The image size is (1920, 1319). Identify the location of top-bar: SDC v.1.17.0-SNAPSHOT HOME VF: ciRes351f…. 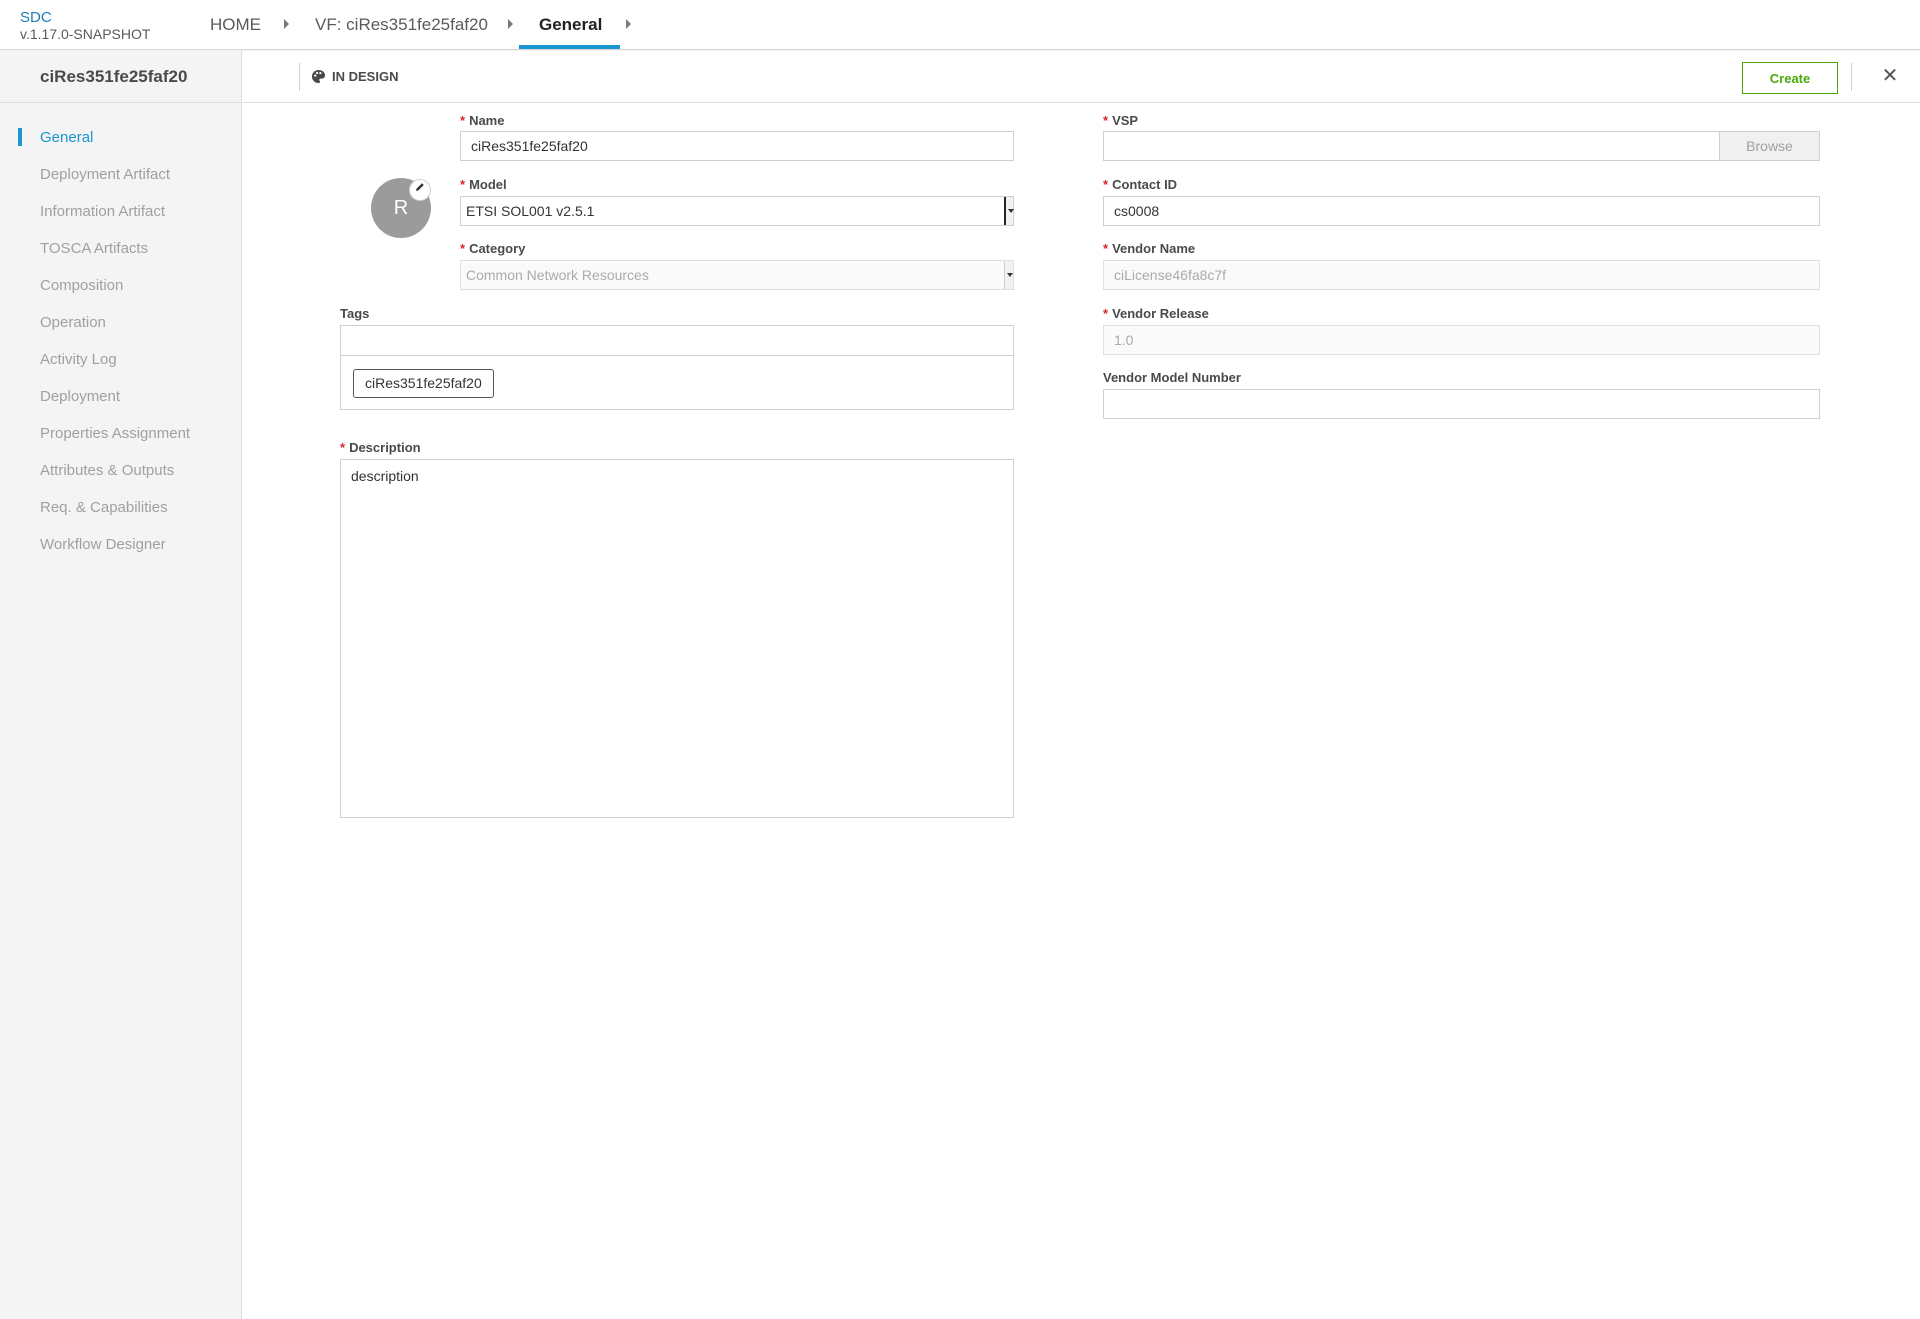
(960, 25).